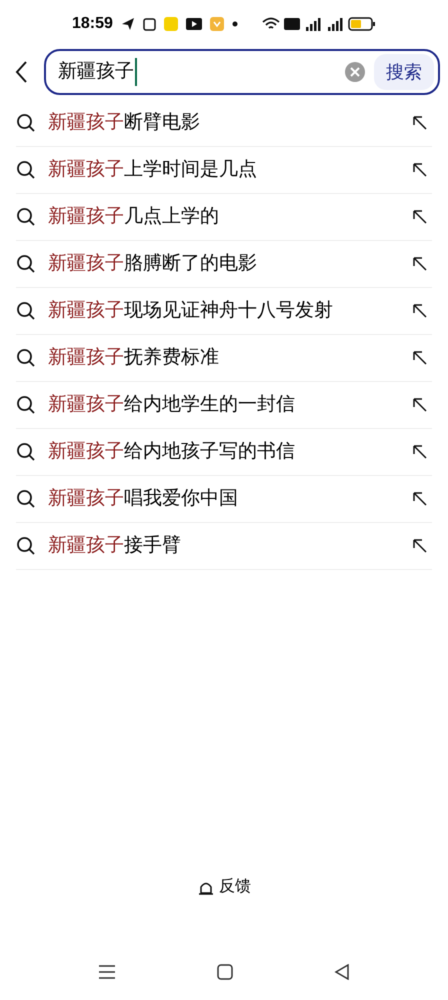 The width and height of the screenshot is (448, 1000). What do you see at coordinates (230, 546) in the screenshot?
I see `suggestion-item: 新疆孩子接手臂` at bounding box center [230, 546].